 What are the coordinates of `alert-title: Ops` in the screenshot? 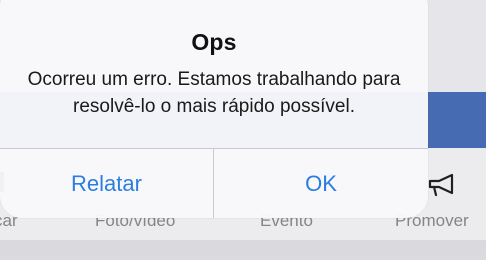 It's located at (214, 42).